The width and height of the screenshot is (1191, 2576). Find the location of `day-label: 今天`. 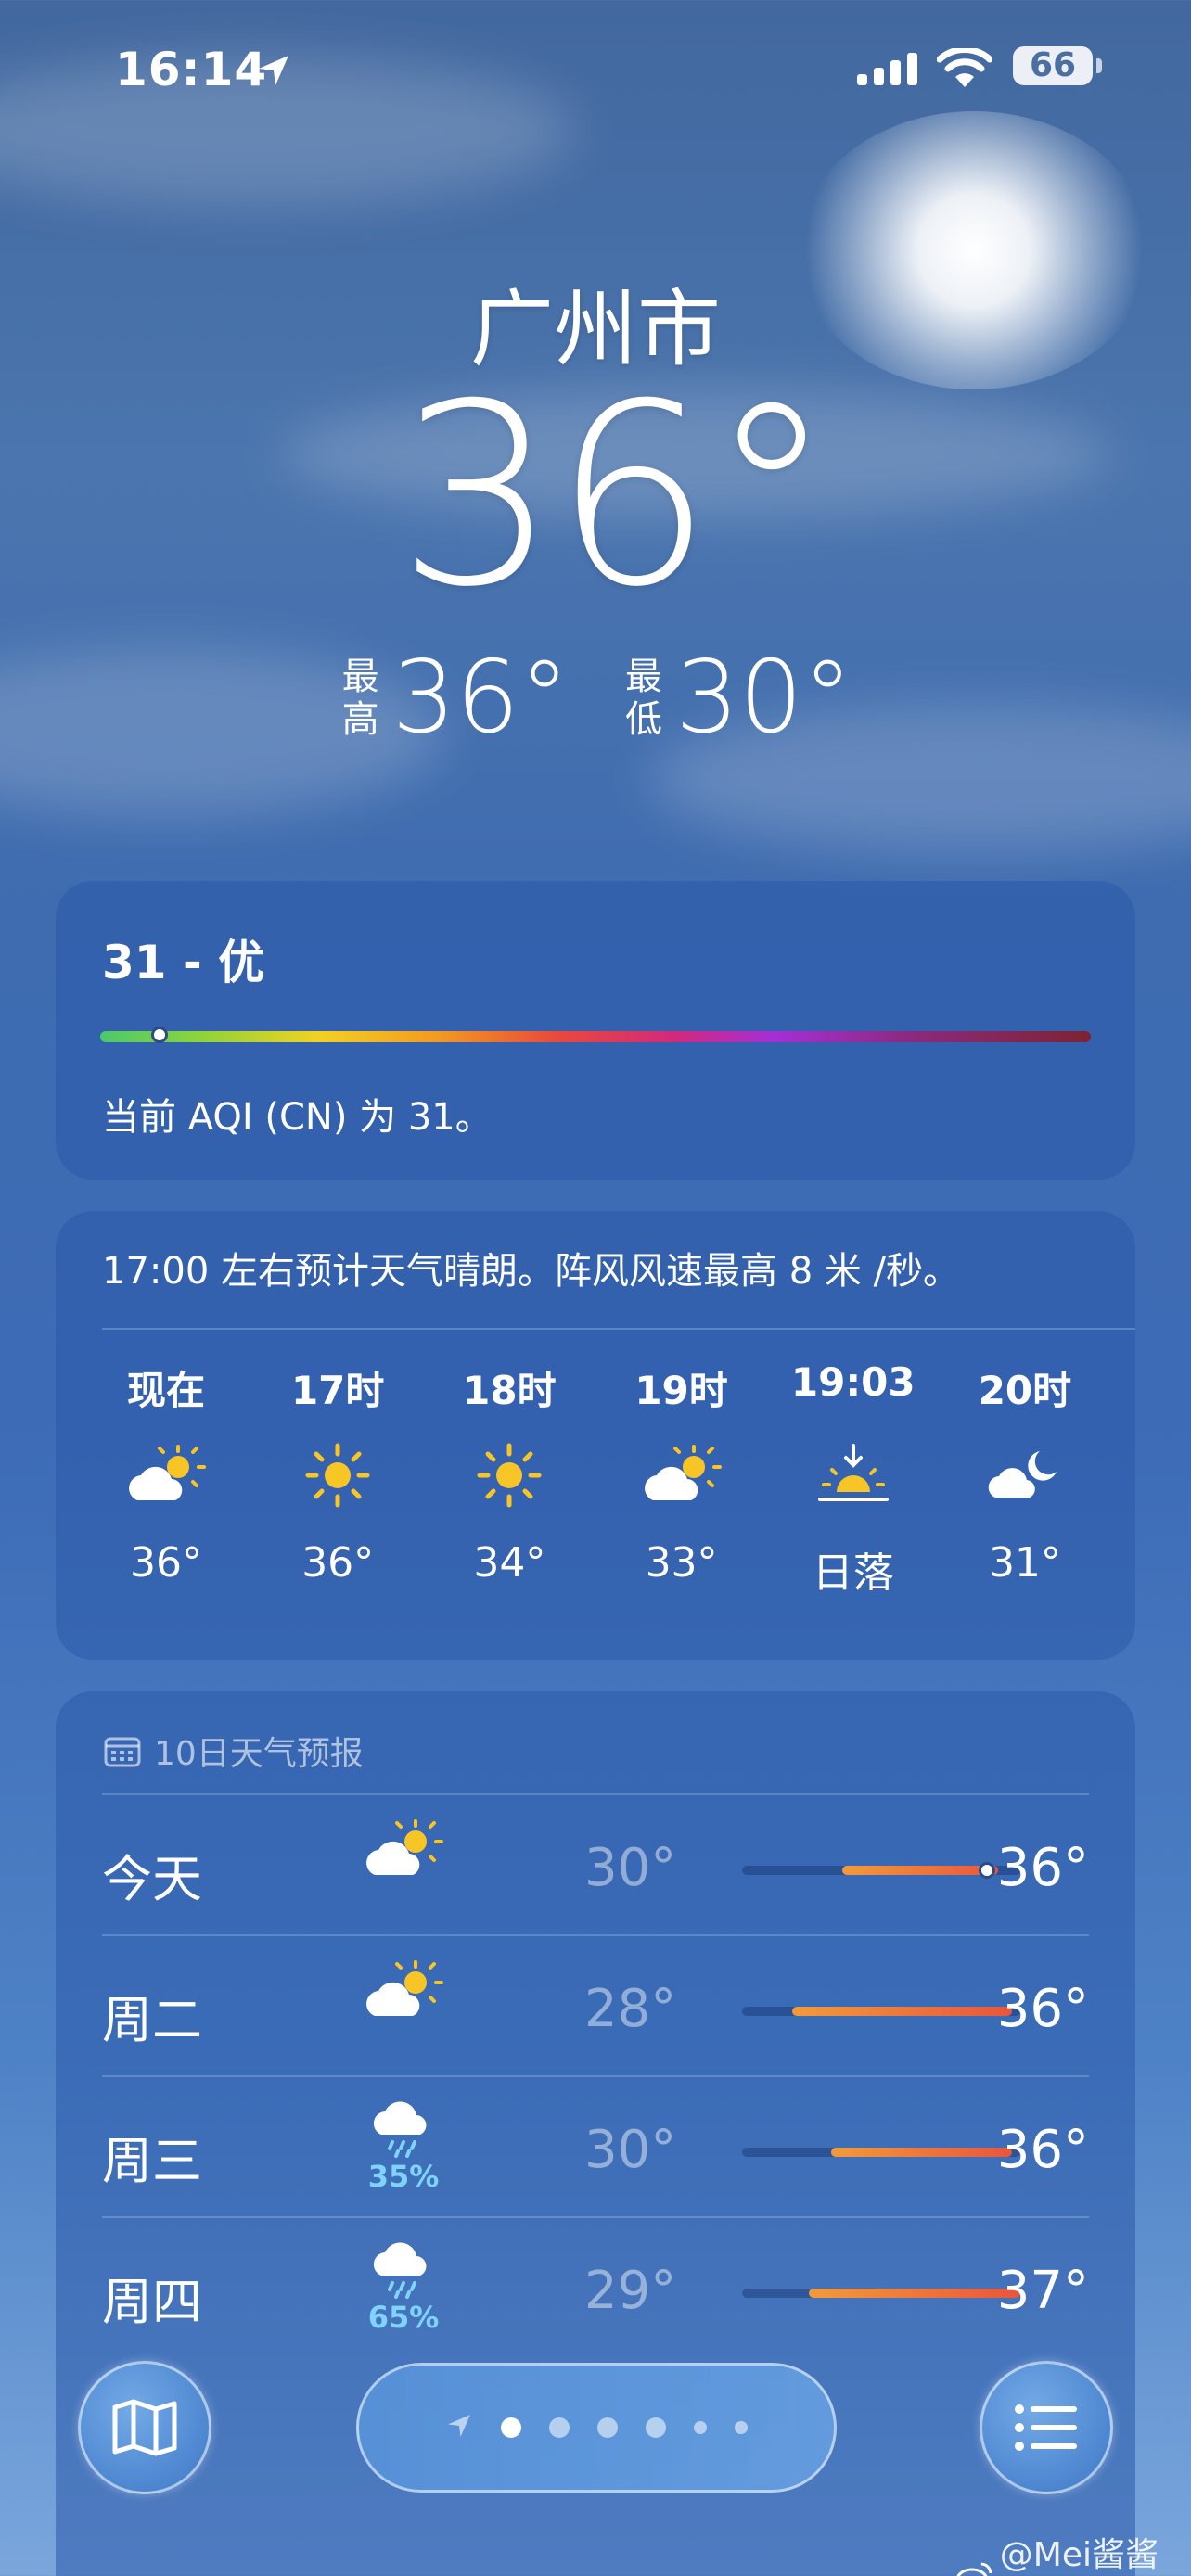

day-label: 今天 is located at coordinates (152, 1879).